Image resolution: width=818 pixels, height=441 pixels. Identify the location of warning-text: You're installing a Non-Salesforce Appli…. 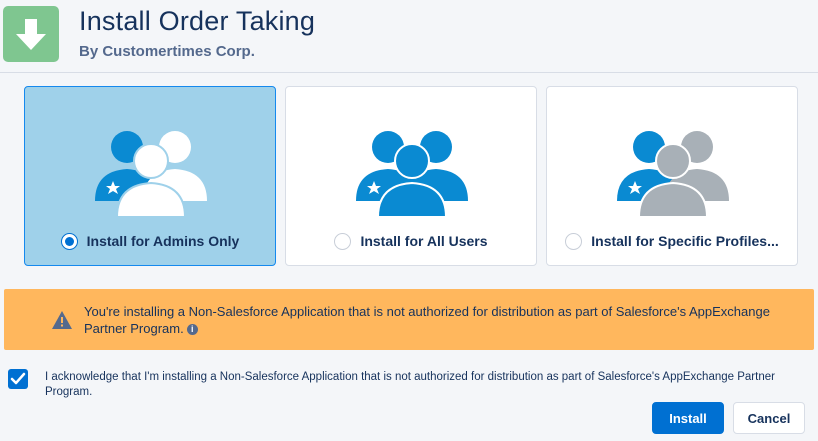
(434, 320).